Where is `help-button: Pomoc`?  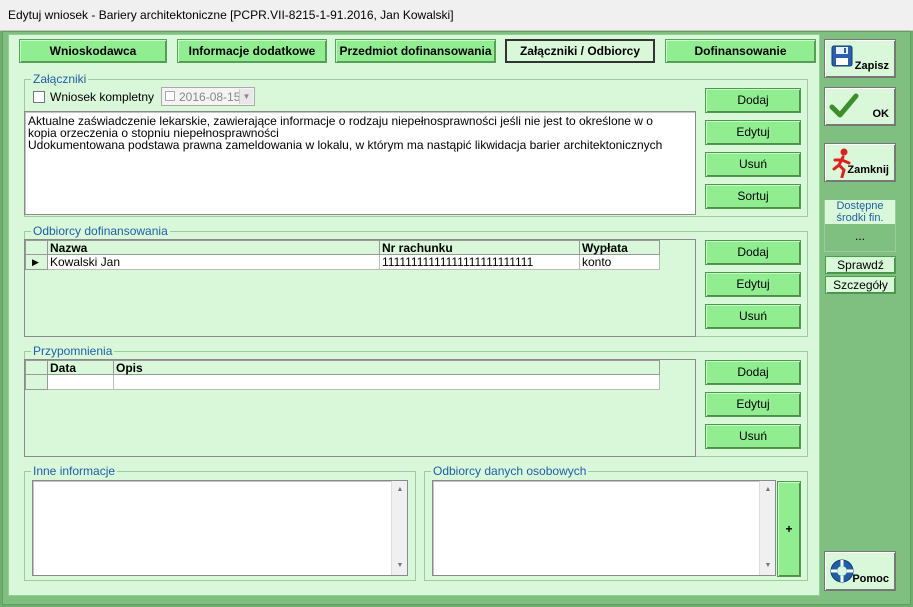
help-button: Pomoc is located at coordinates (860, 571).